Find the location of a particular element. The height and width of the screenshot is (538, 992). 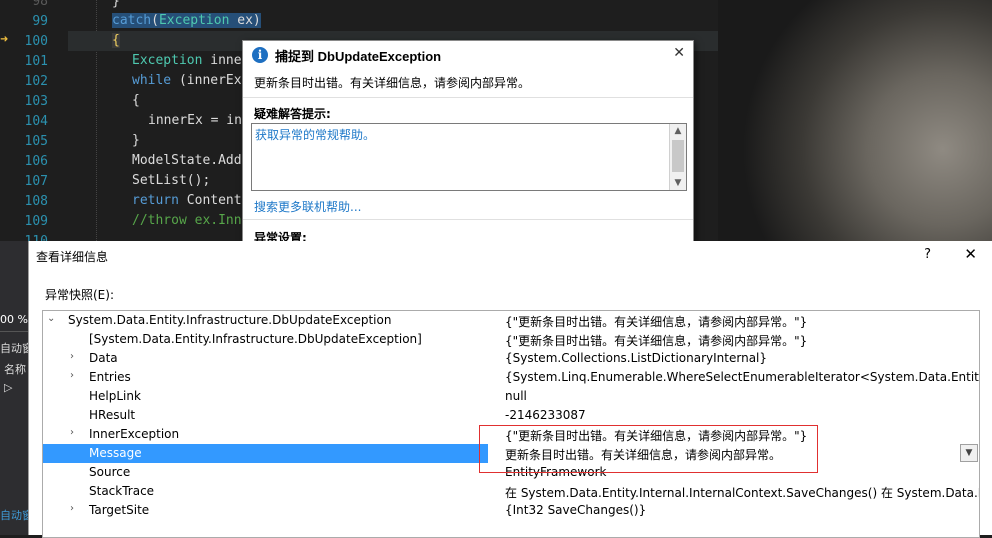

property-value: -2146233087 is located at coordinates (545, 415).